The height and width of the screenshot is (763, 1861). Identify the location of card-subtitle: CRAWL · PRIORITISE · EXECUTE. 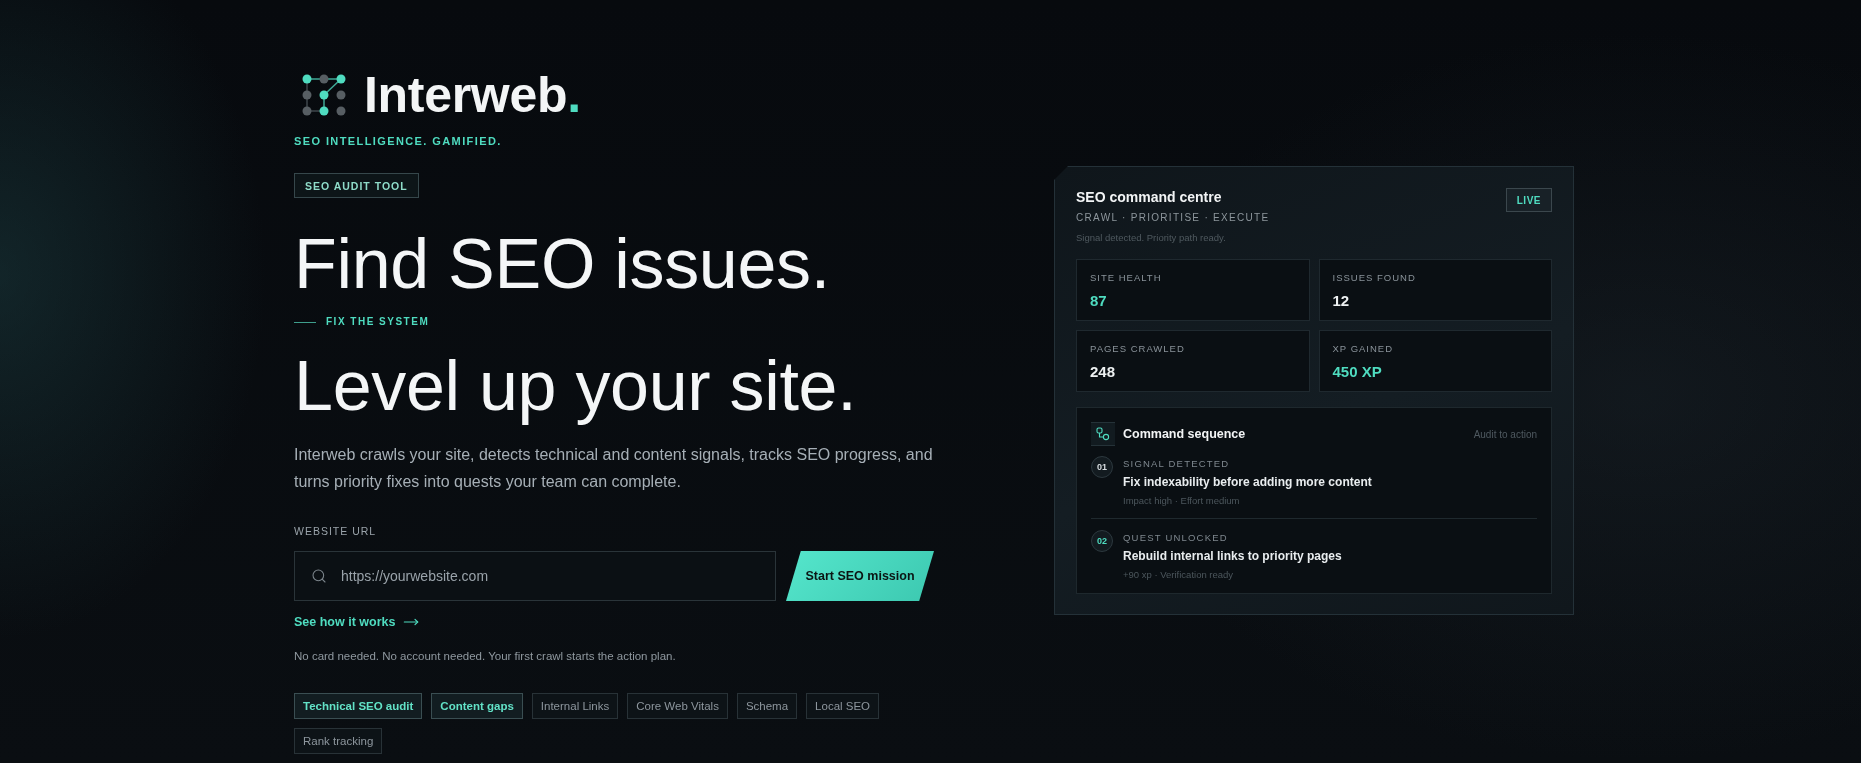
(1173, 218).